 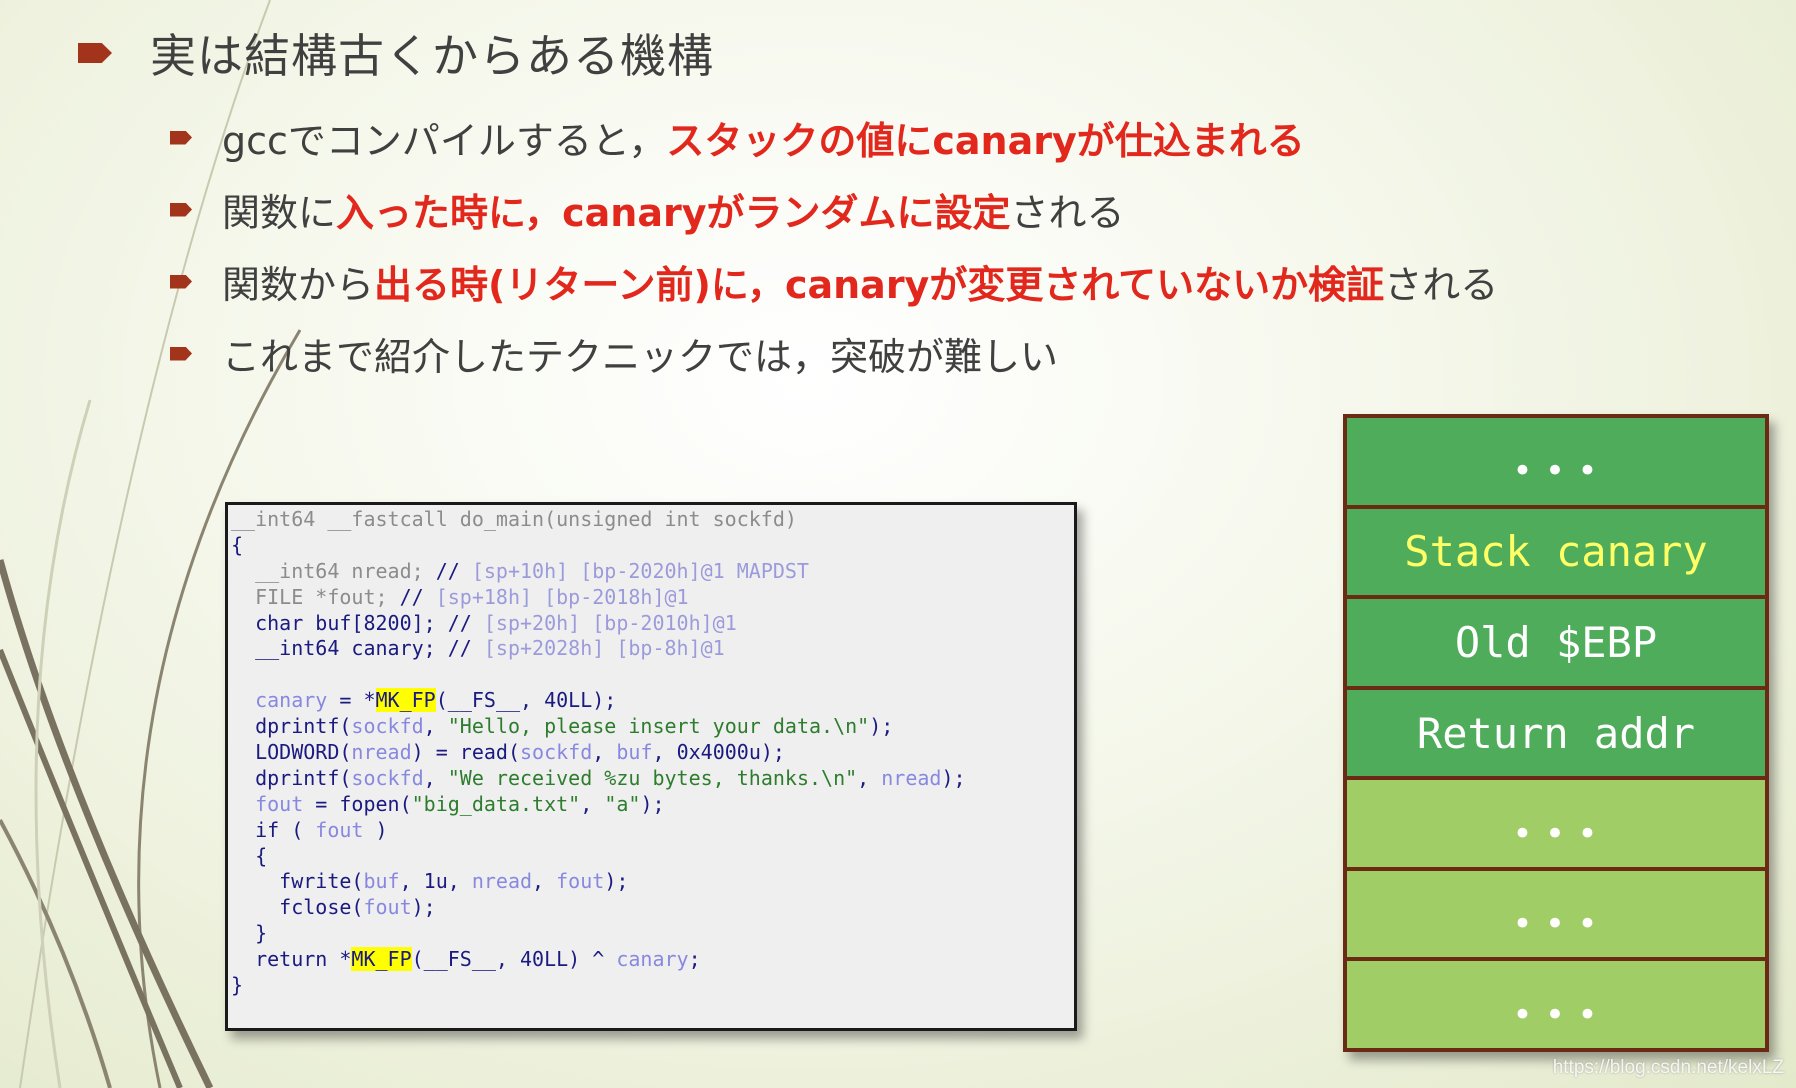 What do you see at coordinates (432, 56) in the screenshot?
I see `slide-title-text: 実は結構古くからある機構` at bounding box center [432, 56].